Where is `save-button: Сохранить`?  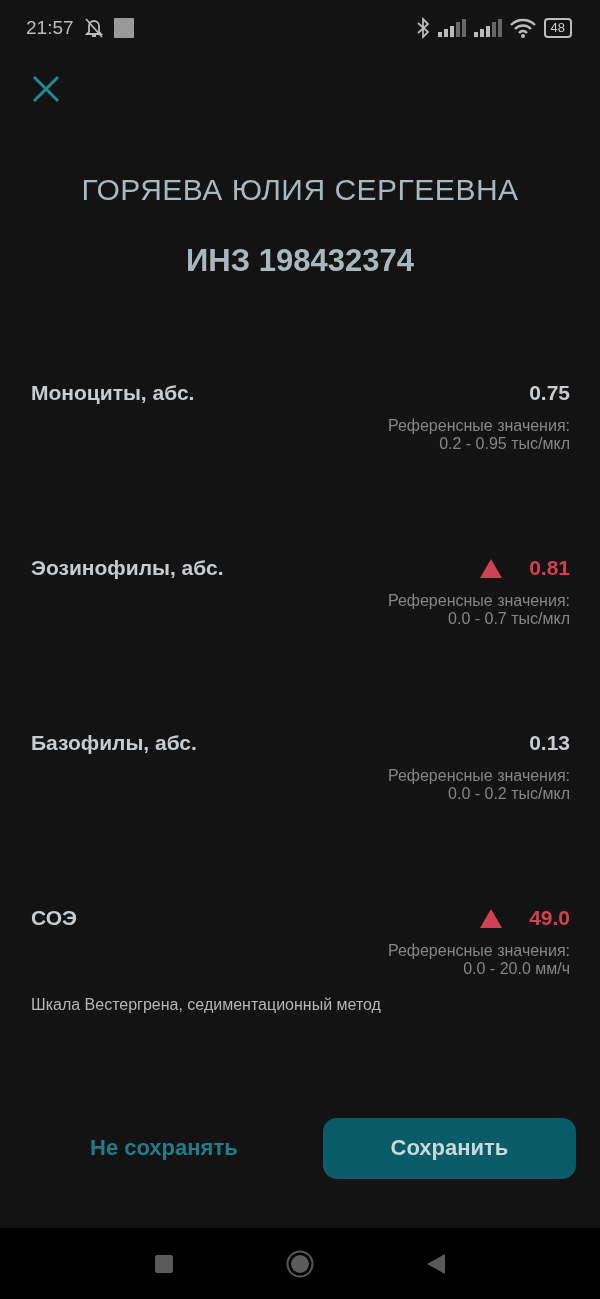 save-button: Сохранить is located at coordinates (449, 1148).